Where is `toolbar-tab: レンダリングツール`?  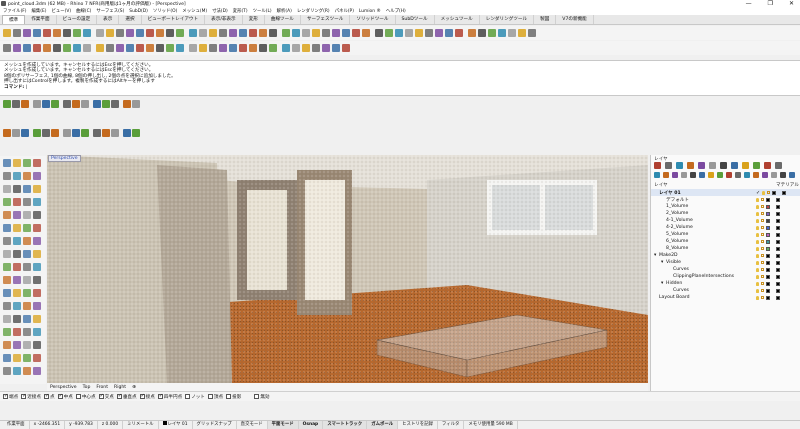
toolbar-tab: レンダリングツール is located at coordinates (507, 19).